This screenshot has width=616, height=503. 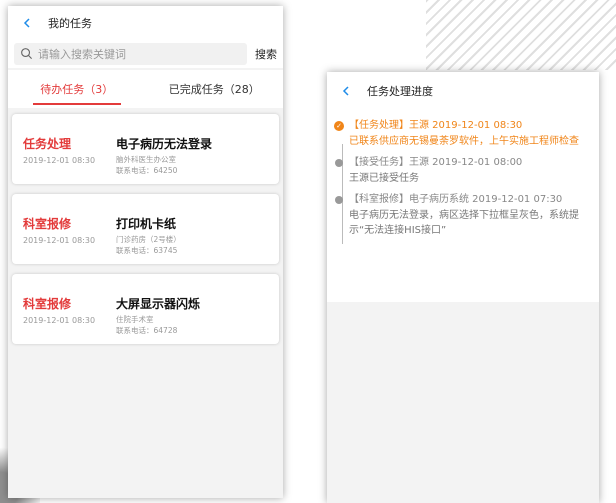 What do you see at coordinates (436, 125) in the screenshot?
I see `entry-head: 【任务处理】王源 2019-12-01 08:30` at bounding box center [436, 125].